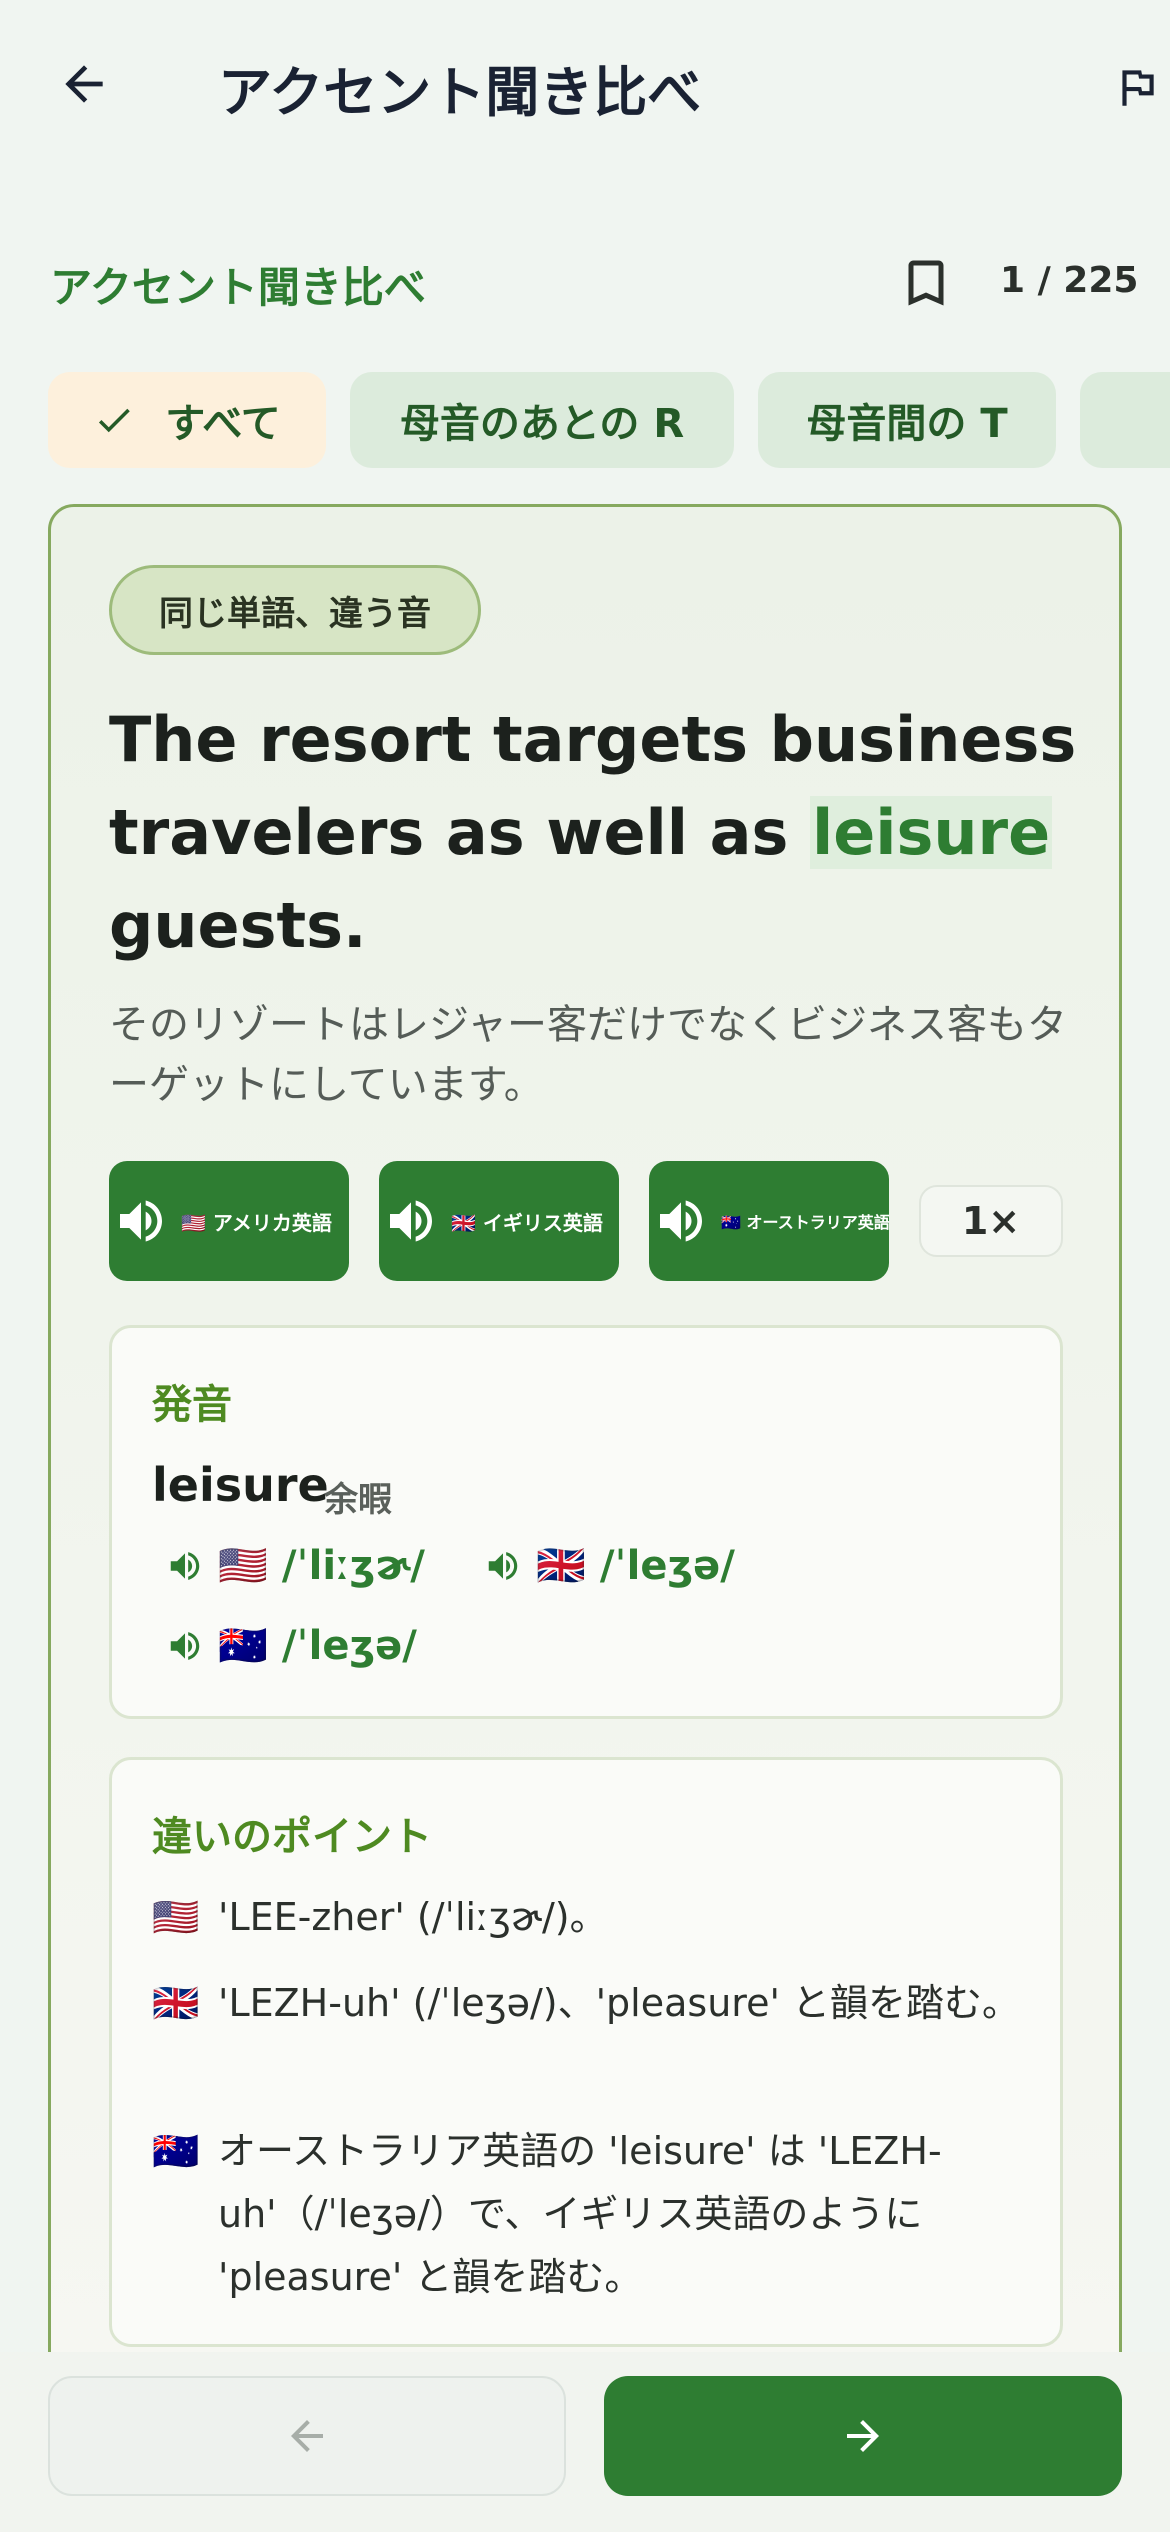  I want to click on chip-r-after-vowel: 母音のあとの R, so click(542, 420).